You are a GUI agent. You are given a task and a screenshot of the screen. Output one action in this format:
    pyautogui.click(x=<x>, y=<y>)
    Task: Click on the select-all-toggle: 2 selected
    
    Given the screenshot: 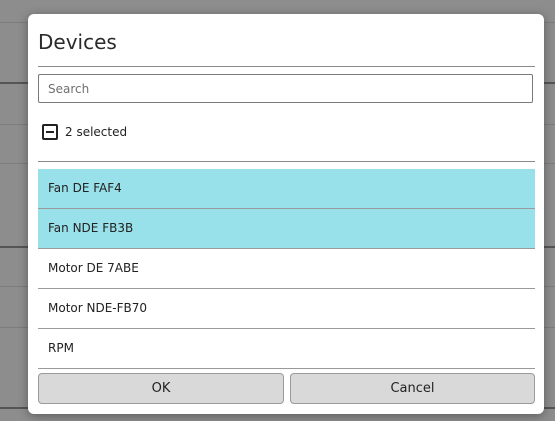 What is the action you would take?
    pyautogui.click(x=84, y=132)
    